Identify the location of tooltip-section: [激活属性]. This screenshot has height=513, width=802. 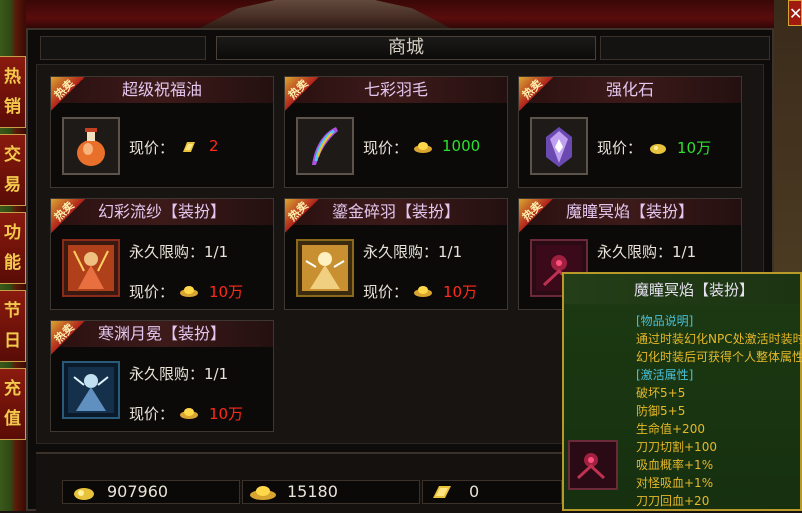
(665, 375).